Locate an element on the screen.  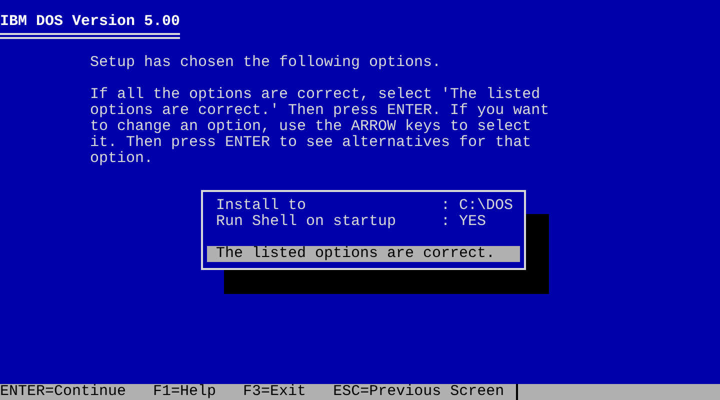
key-hint: F3=Exit is located at coordinates (274, 392).